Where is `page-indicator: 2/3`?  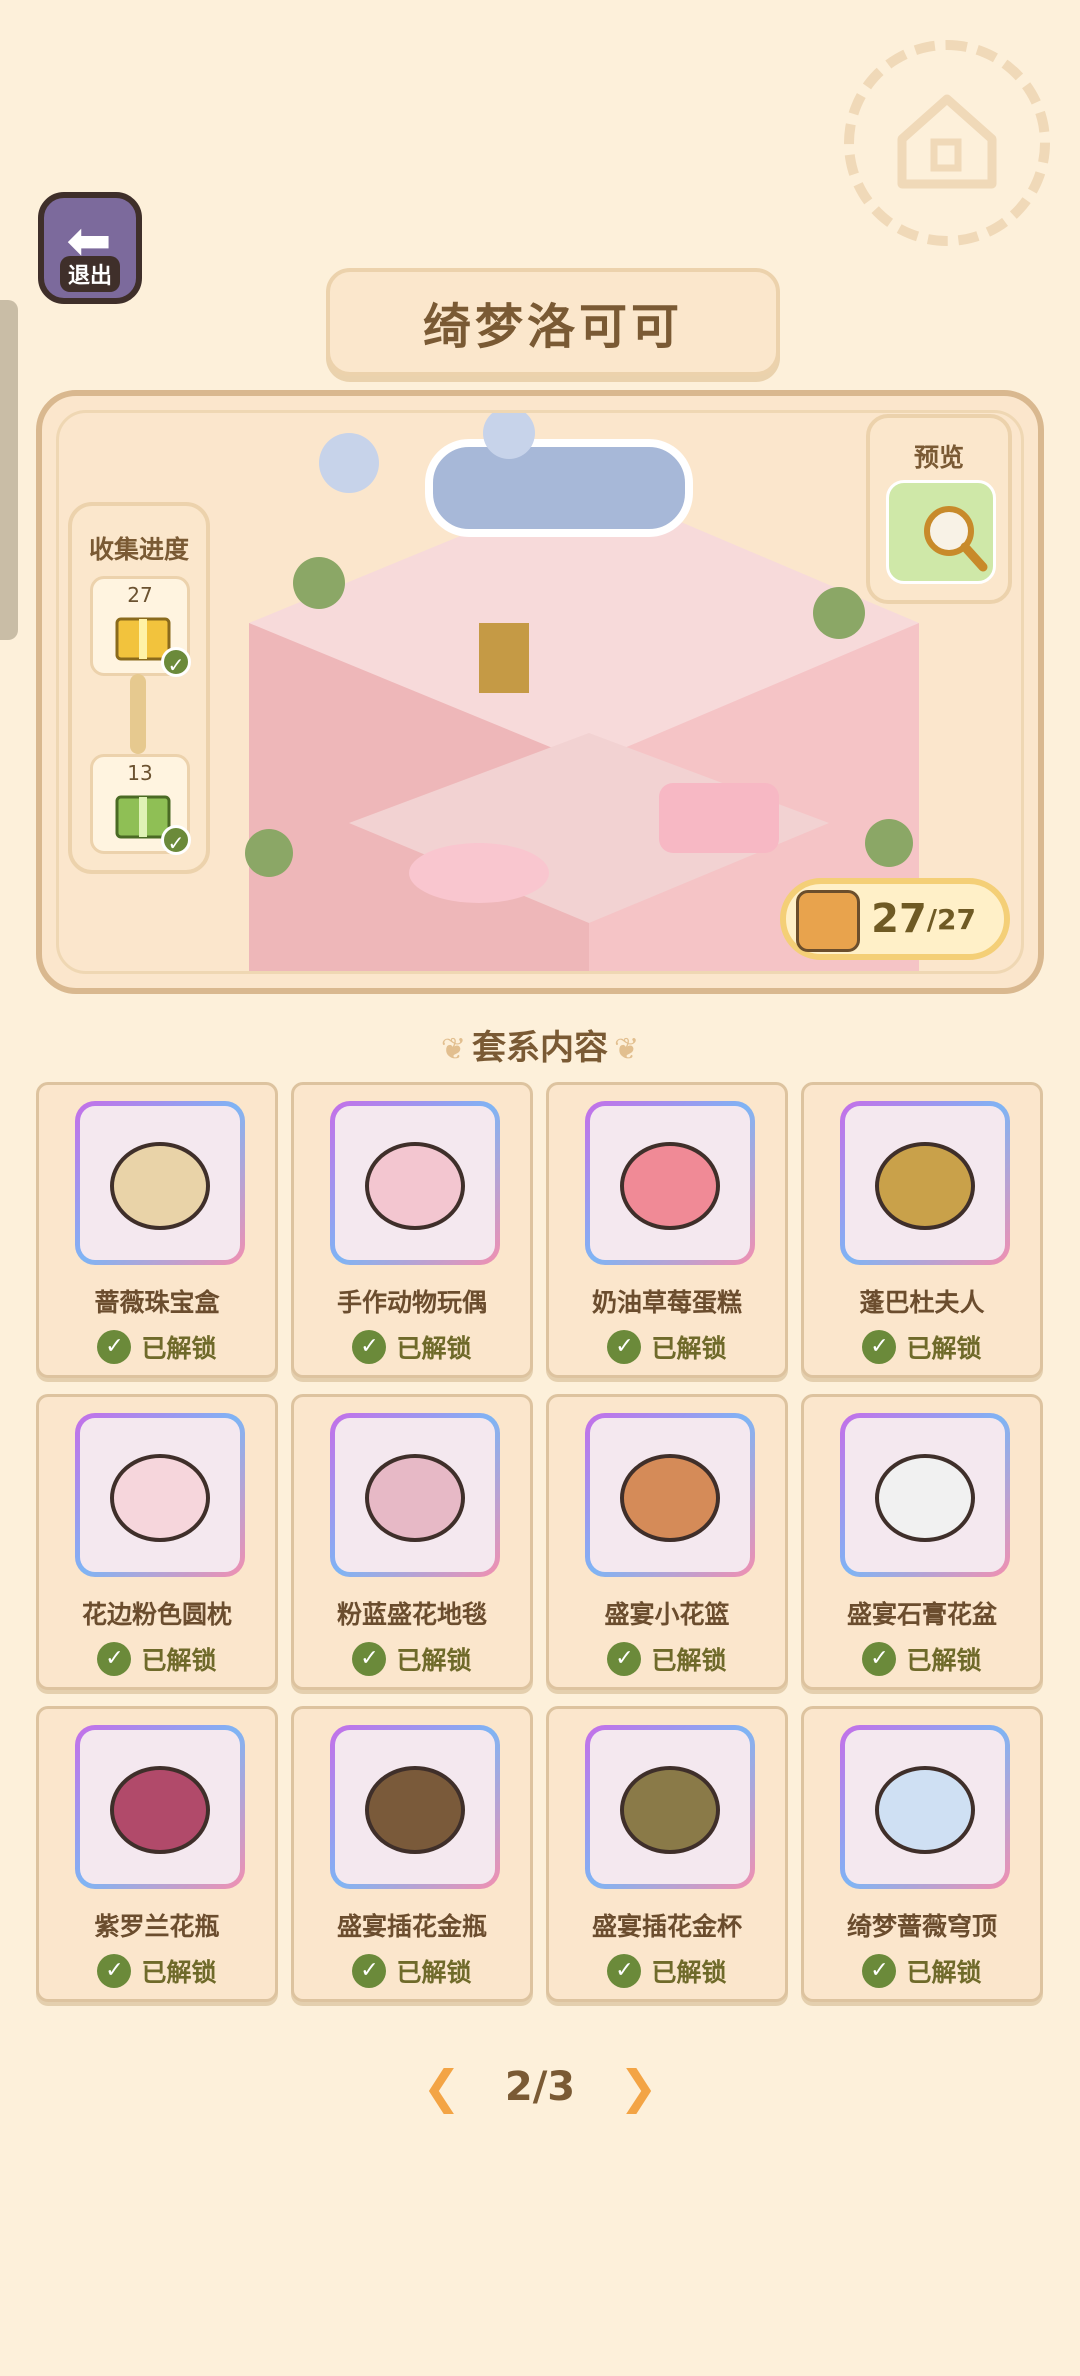 page-indicator: 2/3 is located at coordinates (540, 2087).